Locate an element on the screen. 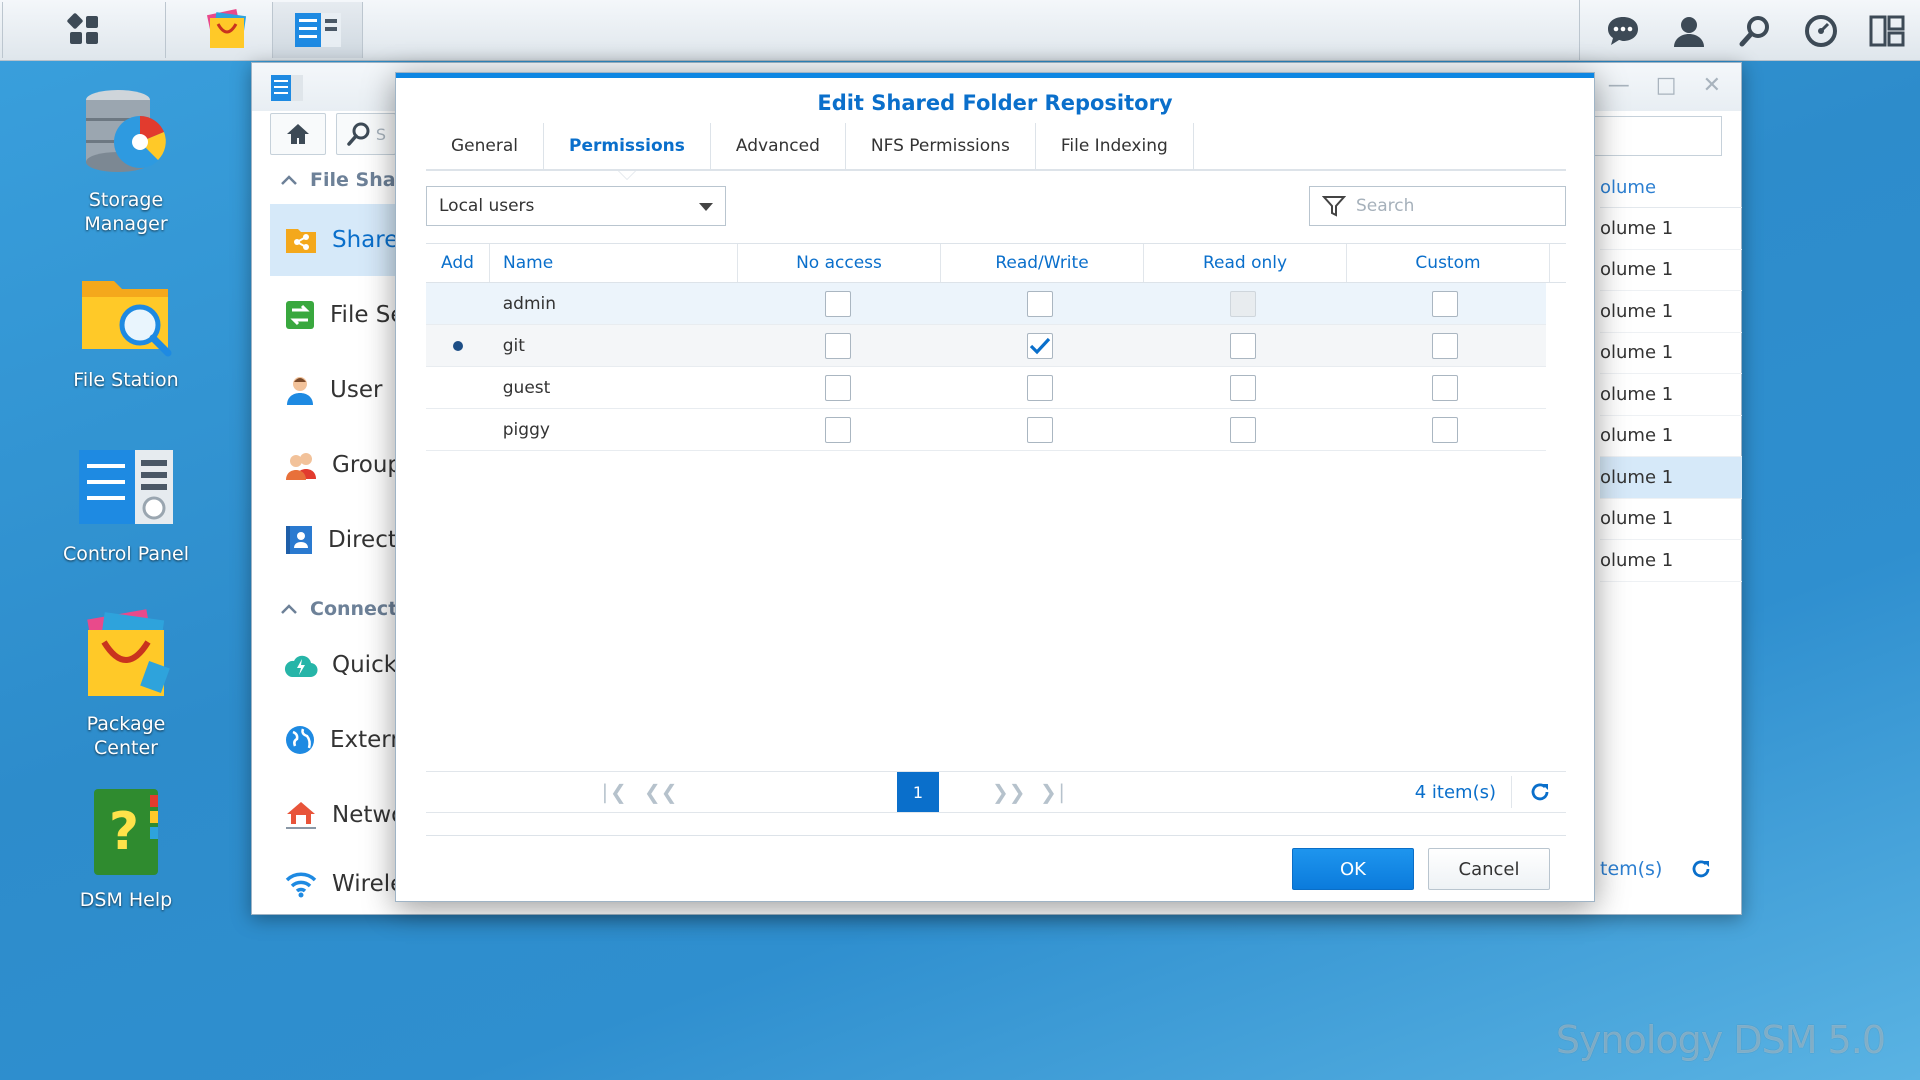 The height and width of the screenshot is (1080, 1920). desktop-icon-label: DSM Help is located at coordinates (126, 900).